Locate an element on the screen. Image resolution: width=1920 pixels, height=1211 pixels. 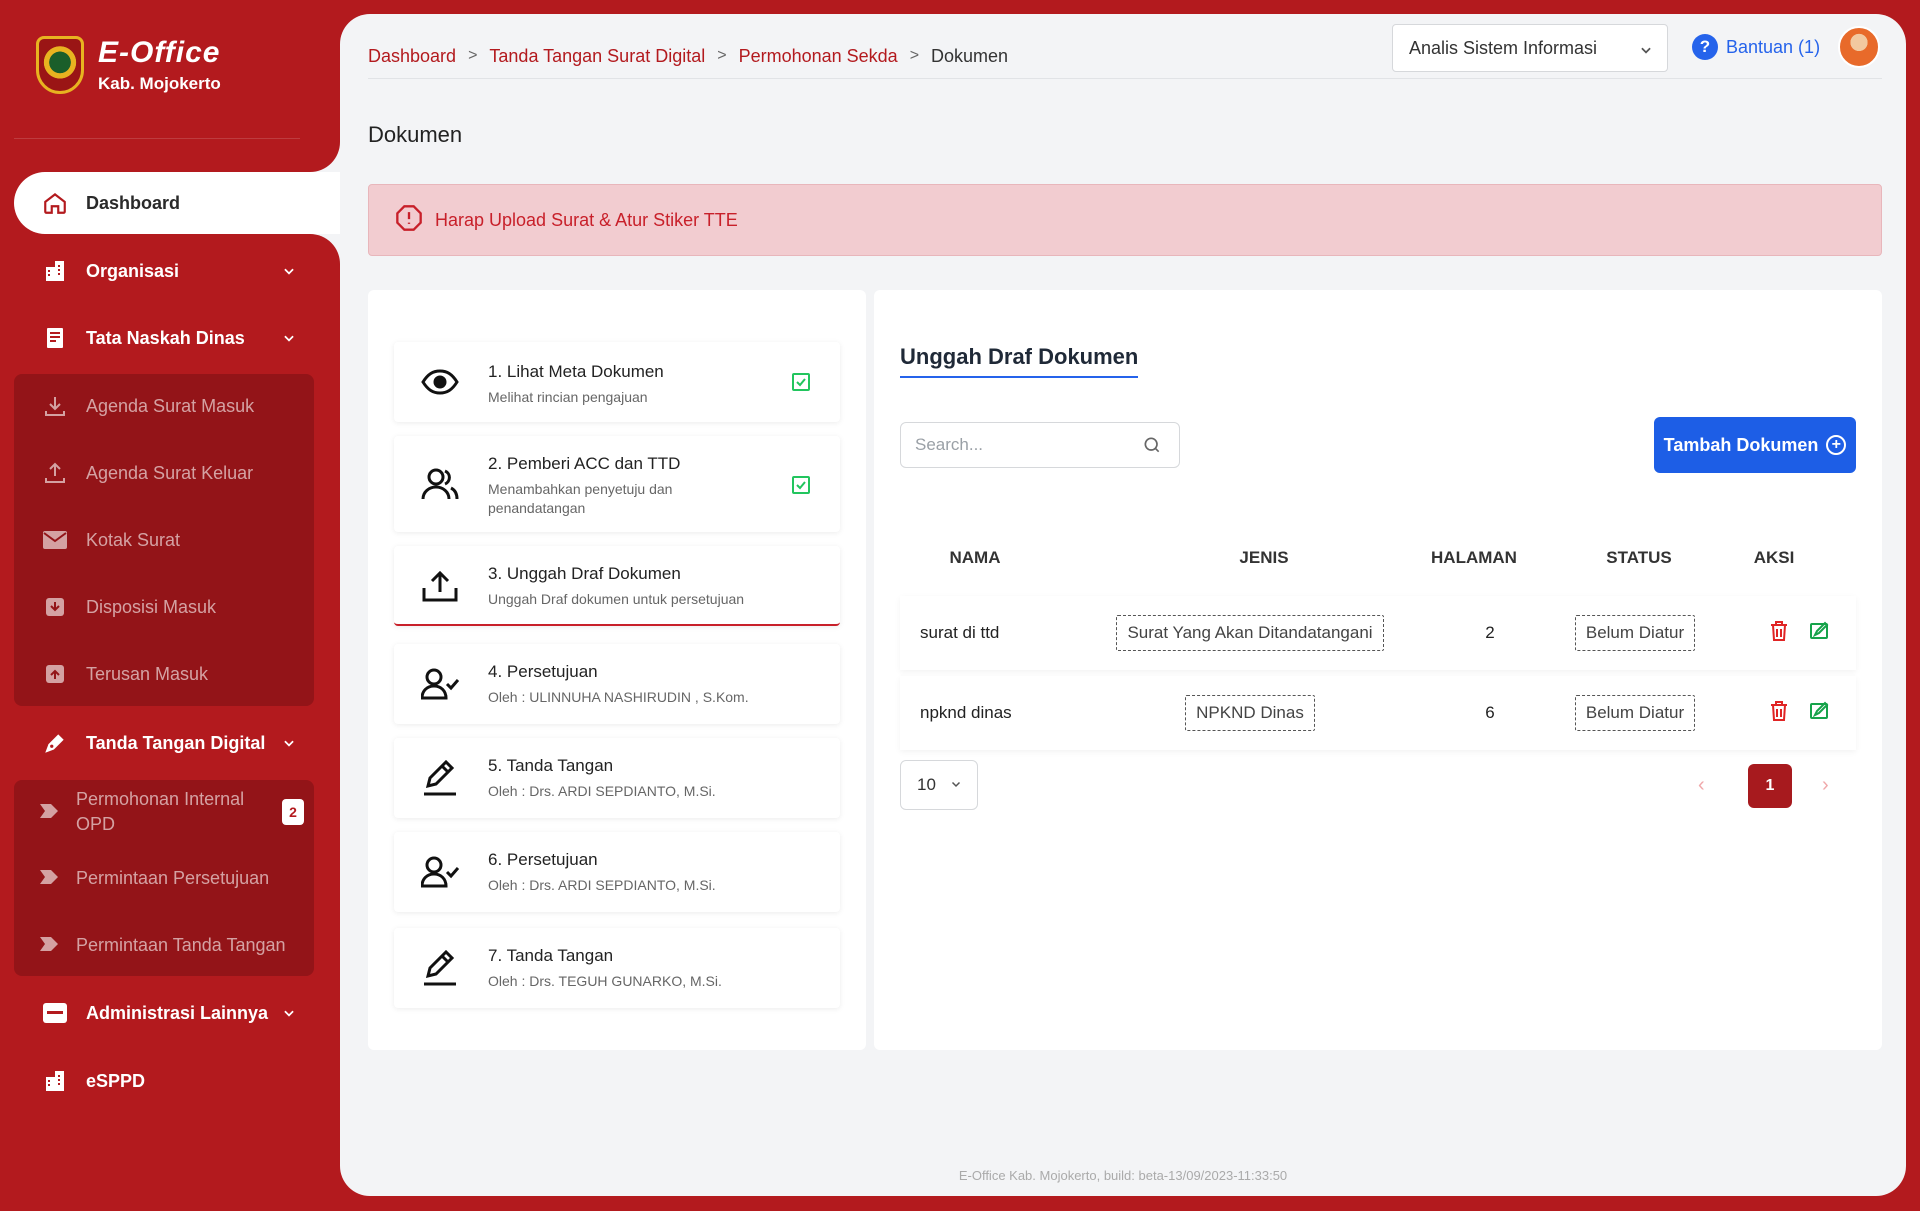
header-divider is located at coordinates (1125, 78).